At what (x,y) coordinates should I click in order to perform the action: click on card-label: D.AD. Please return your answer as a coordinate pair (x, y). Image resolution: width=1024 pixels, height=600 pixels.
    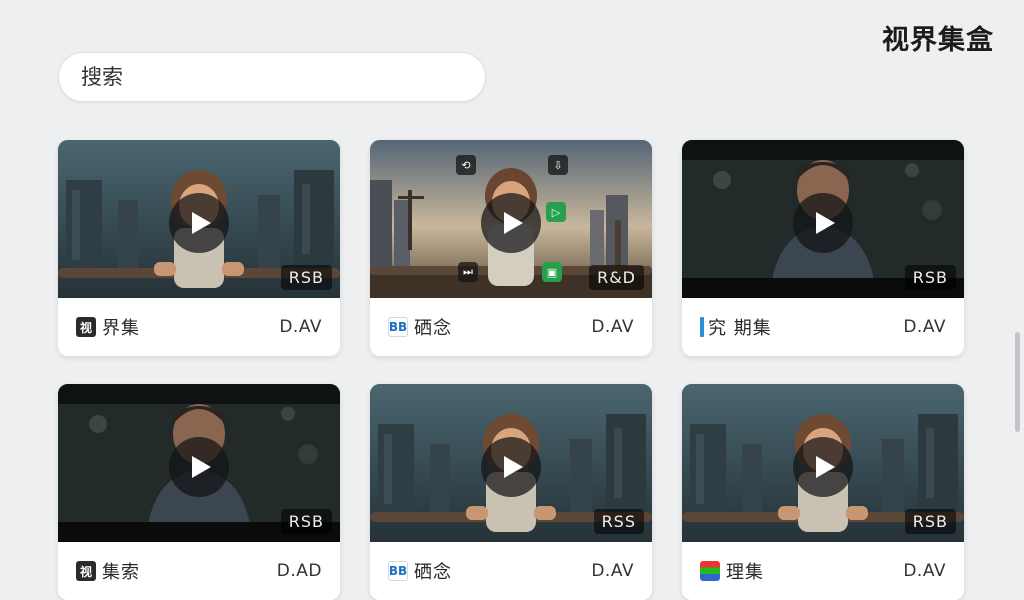
    Looking at the image, I should click on (299, 571).